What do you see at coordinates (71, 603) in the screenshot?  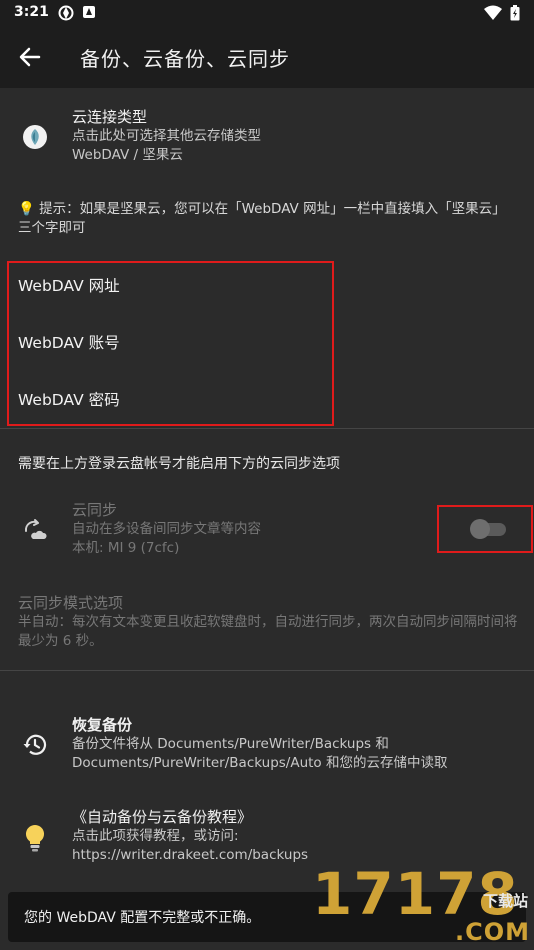 I see `sync-mode-title: 云同步模式选项` at bounding box center [71, 603].